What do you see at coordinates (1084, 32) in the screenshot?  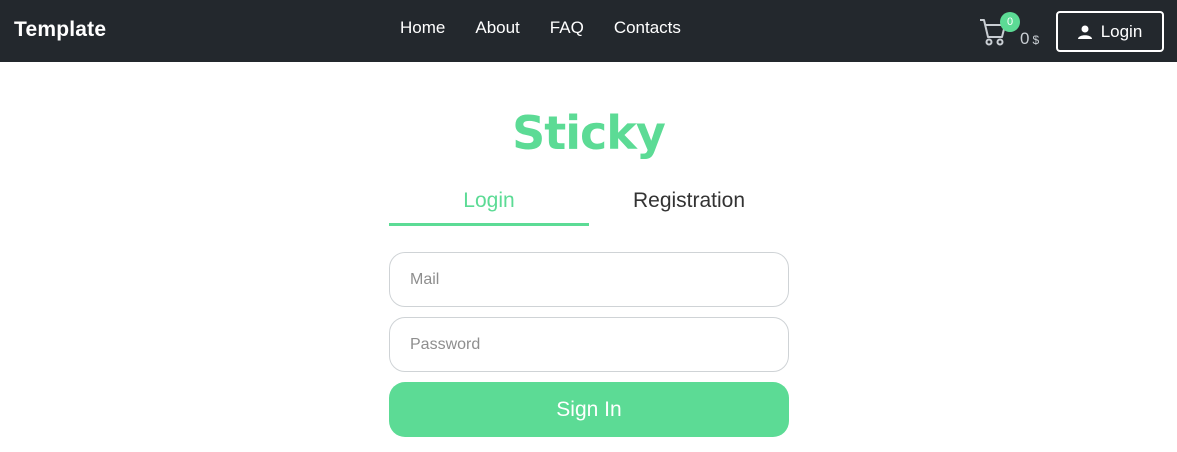 I see `user-icon` at bounding box center [1084, 32].